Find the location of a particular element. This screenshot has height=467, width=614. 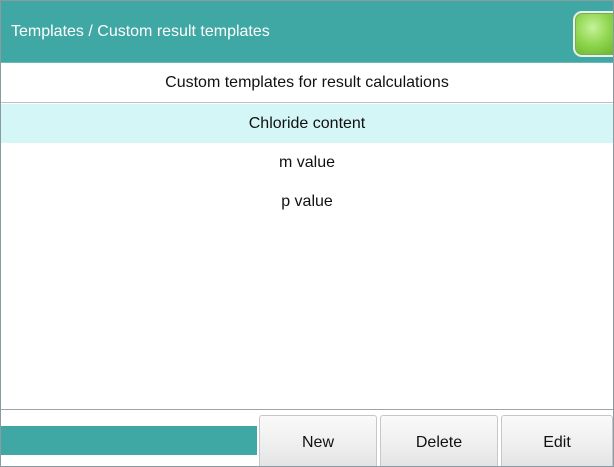

delete-button: Delete is located at coordinates (439, 440).